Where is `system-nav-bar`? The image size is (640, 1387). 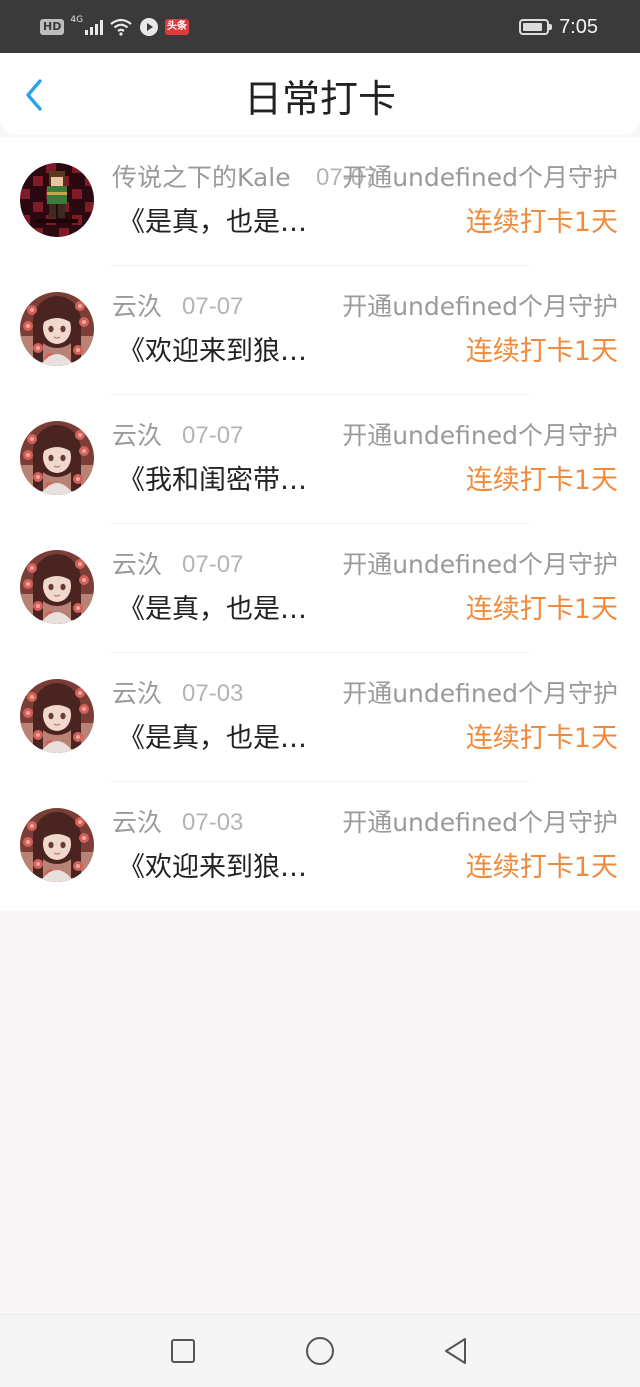 system-nav-bar is located at coordinates (320, 1350).